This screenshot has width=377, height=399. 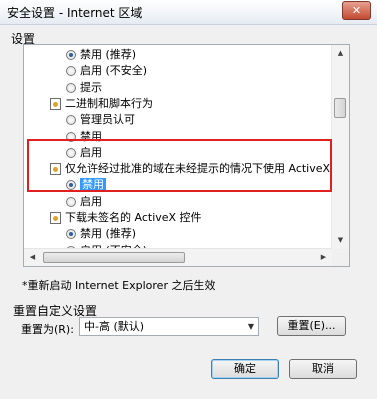 What do you see at coordinates (340, 108) in the screenshot?
I see `vertical-scroll-thumb` at bounding box center [340, 108].